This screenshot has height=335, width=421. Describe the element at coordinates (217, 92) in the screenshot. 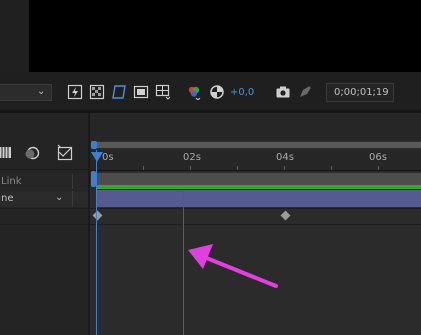

I see `exposure-reset-icon` at that location.